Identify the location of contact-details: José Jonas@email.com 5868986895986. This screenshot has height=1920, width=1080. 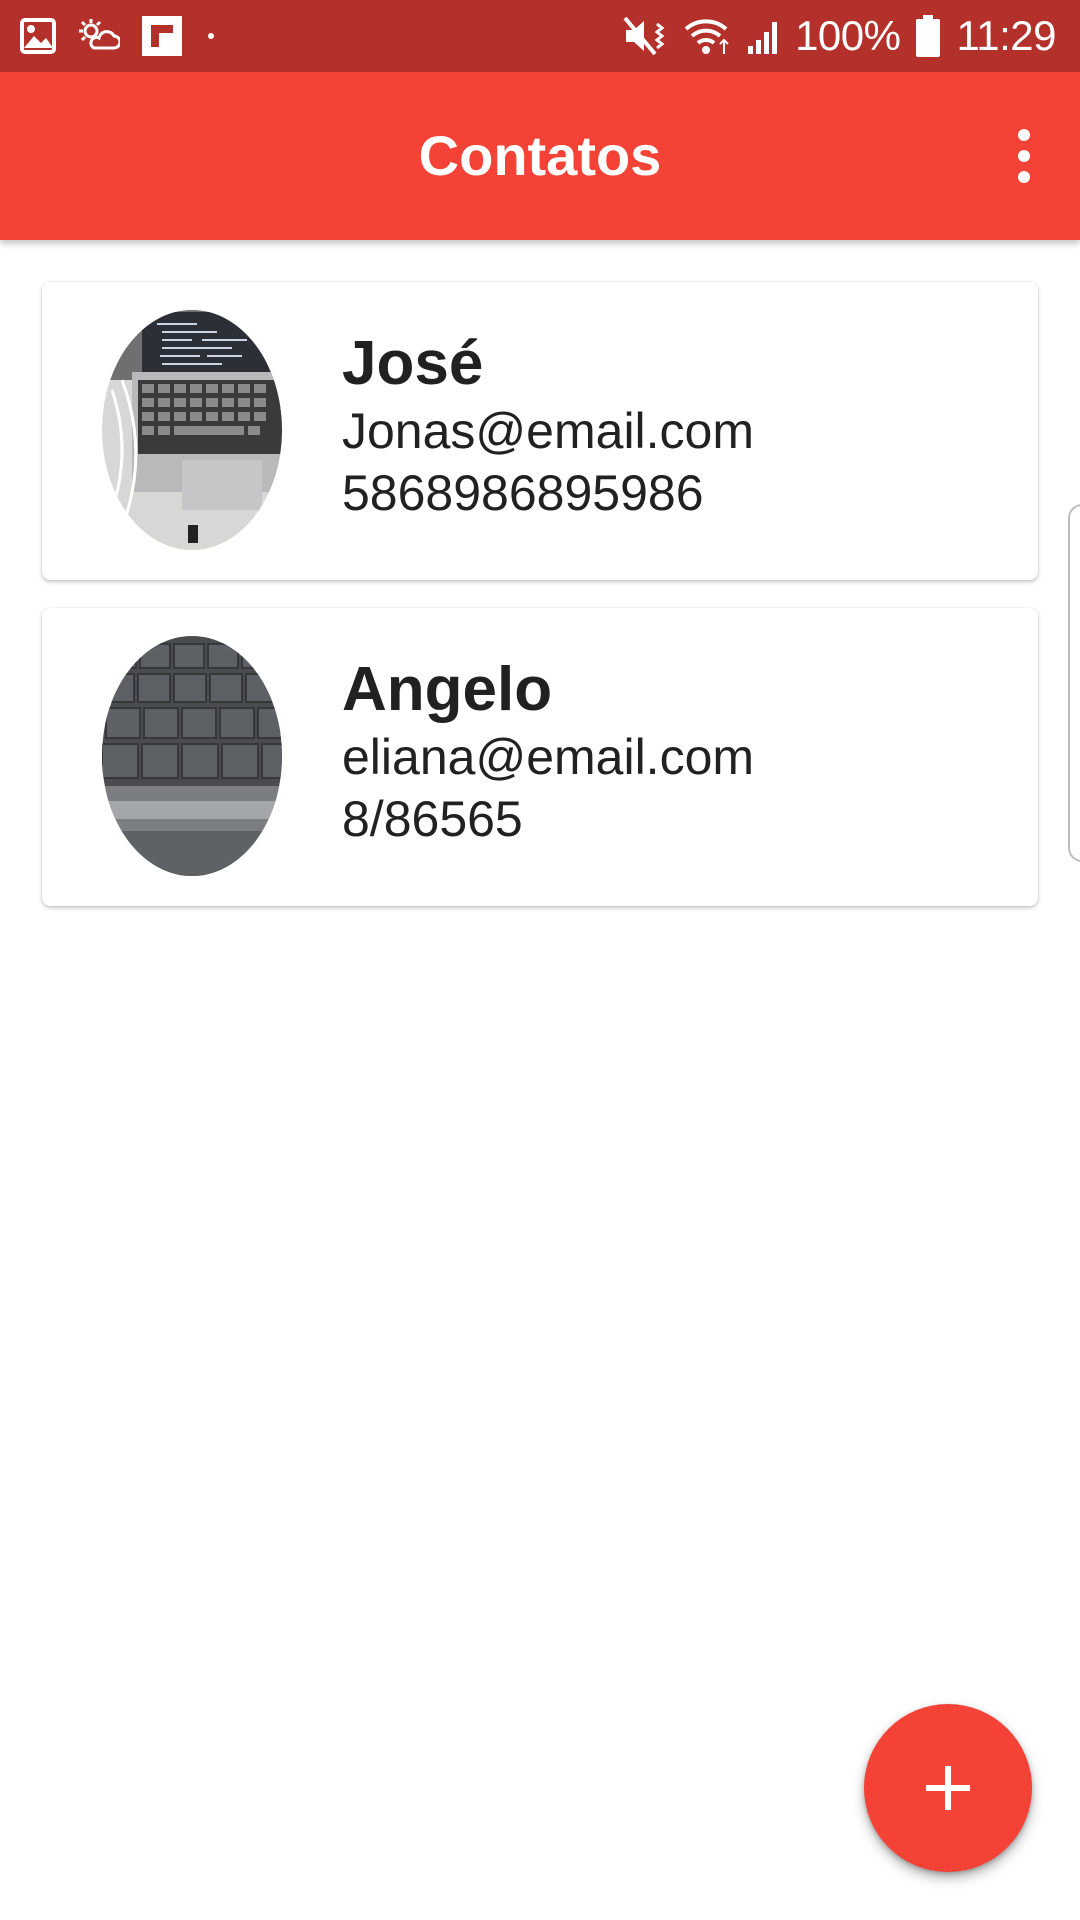
(672, 426).